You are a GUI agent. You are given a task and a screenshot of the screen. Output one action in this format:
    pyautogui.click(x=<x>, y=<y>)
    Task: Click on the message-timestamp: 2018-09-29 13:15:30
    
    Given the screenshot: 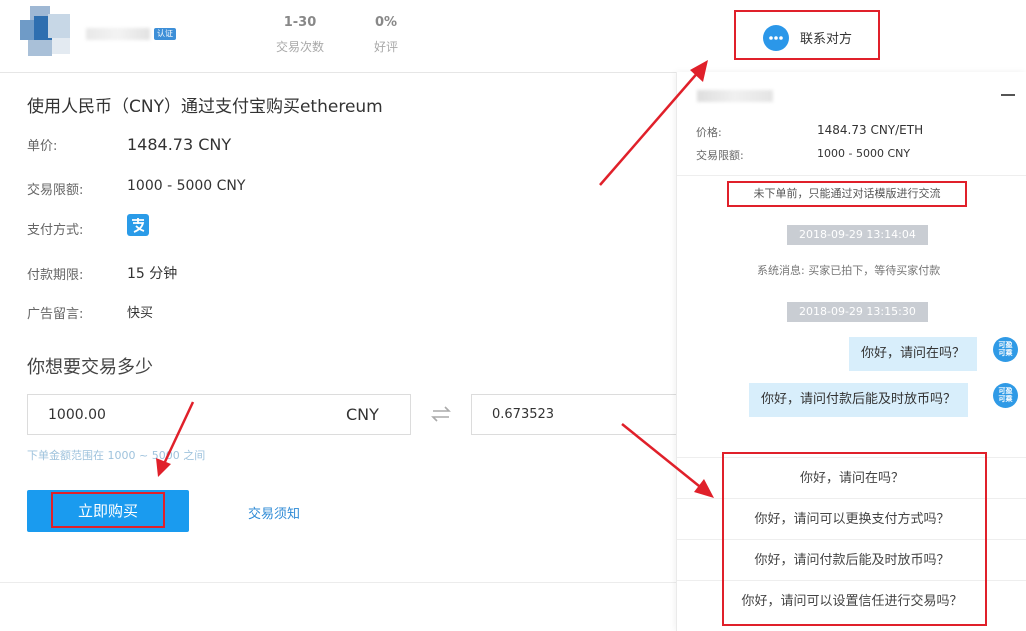 What is the action you would take?
    pyautogui.click(x=857, y=312)
    